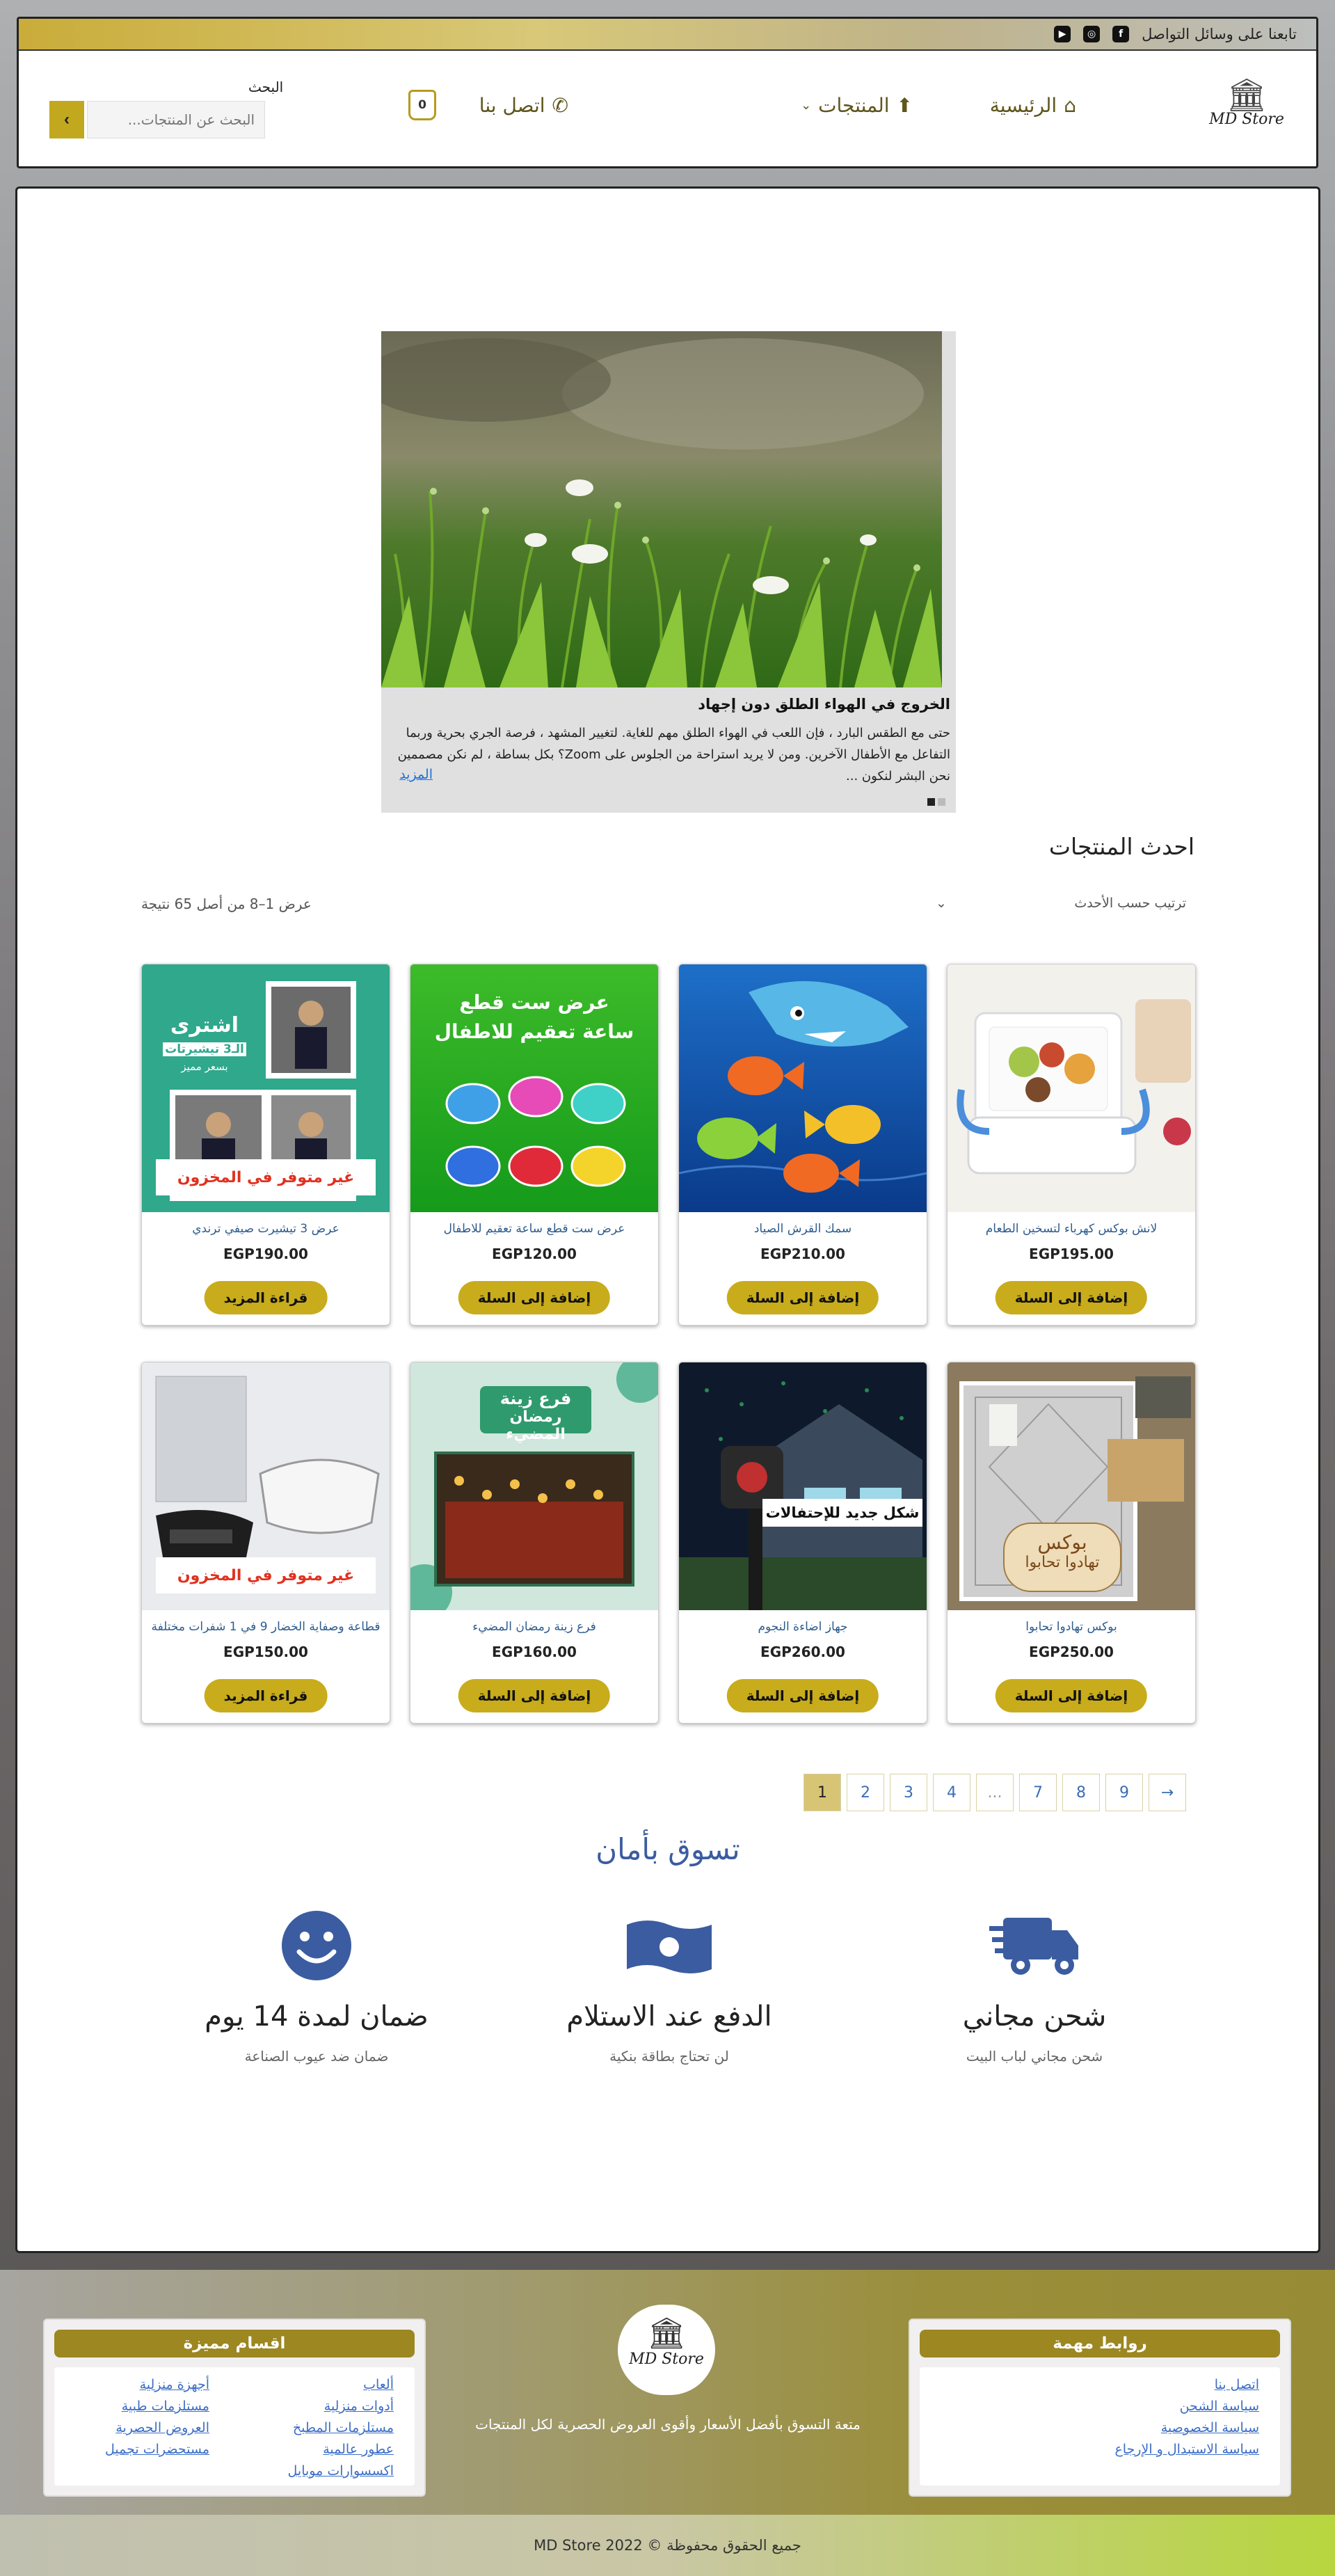  I want to click on product-name: لانش بوكس كهرباء لتسخين الطعام, so click(1071, 1229).